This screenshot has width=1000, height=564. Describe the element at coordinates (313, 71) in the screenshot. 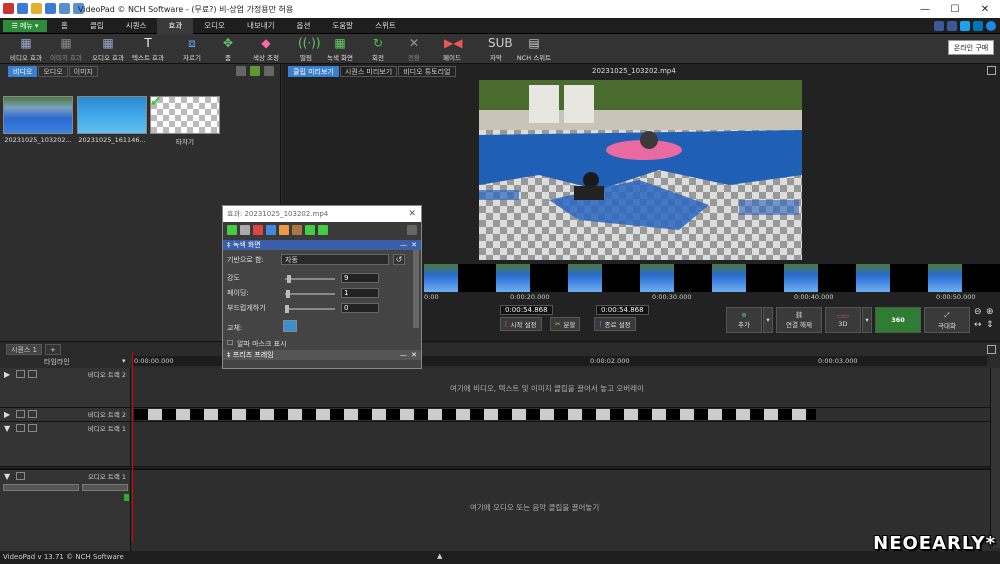

I see `preview-tab-0: 클립 미리보기` at that location.